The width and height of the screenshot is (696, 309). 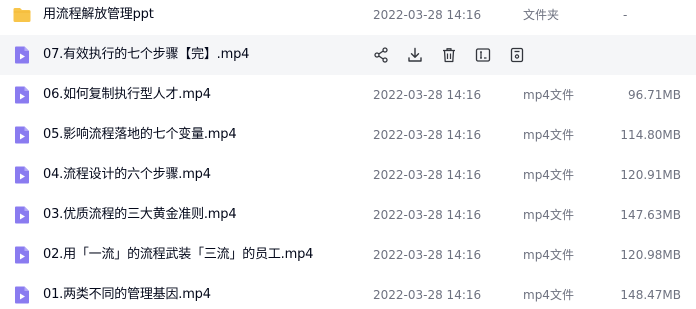 I want to click on file-name: 用流程解放管理ppt, so click(x=98, y=17).